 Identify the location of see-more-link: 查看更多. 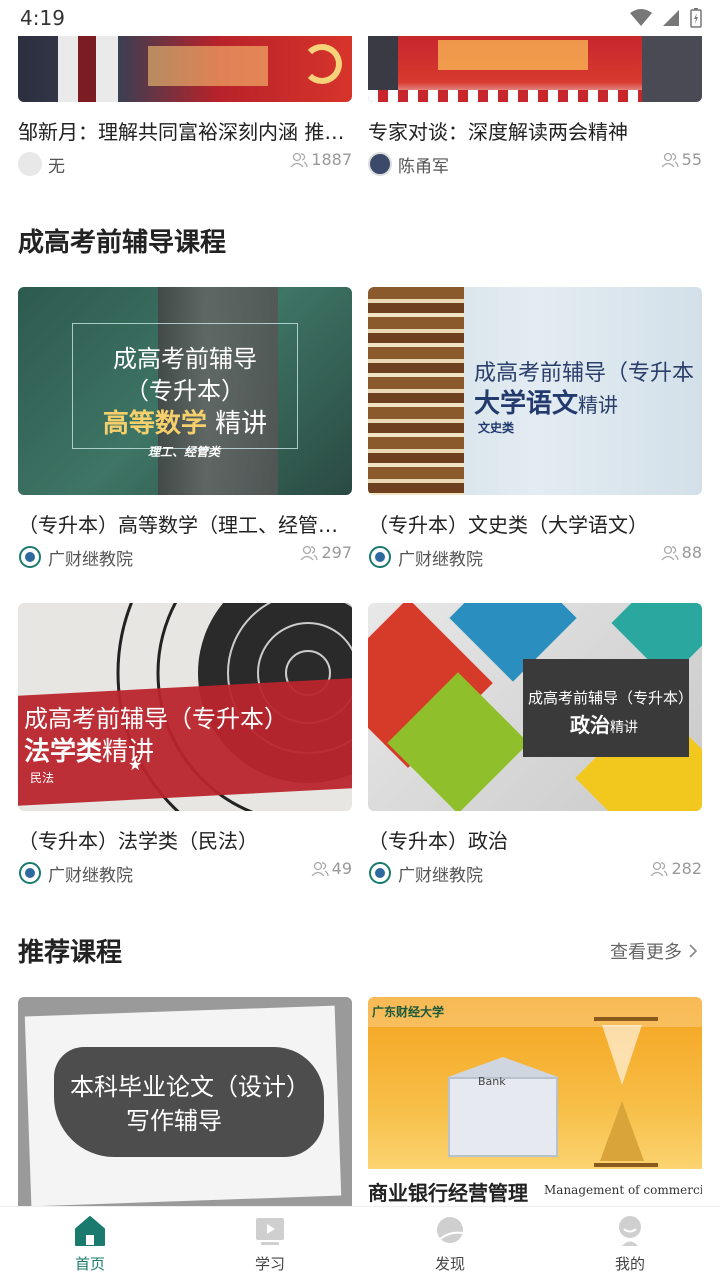
(654, 951).